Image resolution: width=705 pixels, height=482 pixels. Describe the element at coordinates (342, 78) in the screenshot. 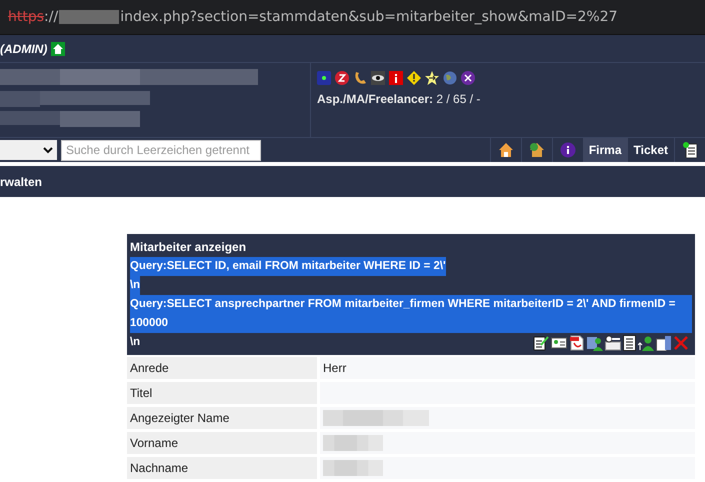

I see `z-badge-icon` at that location.